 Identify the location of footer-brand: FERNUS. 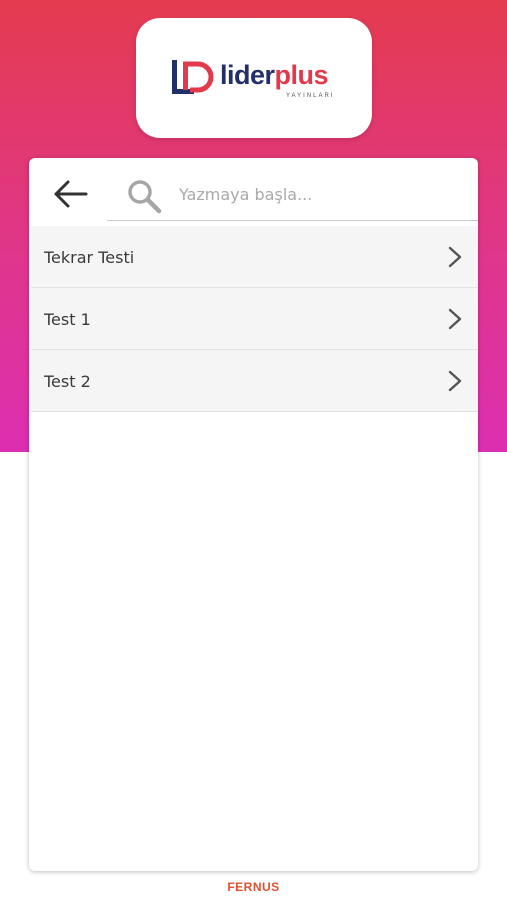
(253, 887).